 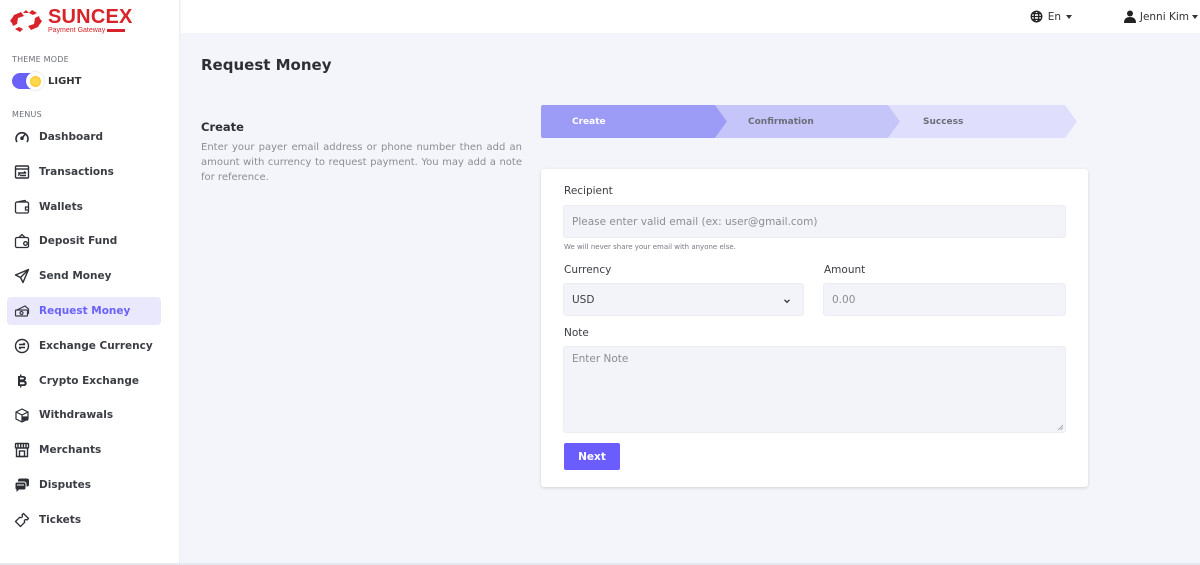 I want to click on sidebar-item-tickets: Tickets, so click(x=84, y=520).